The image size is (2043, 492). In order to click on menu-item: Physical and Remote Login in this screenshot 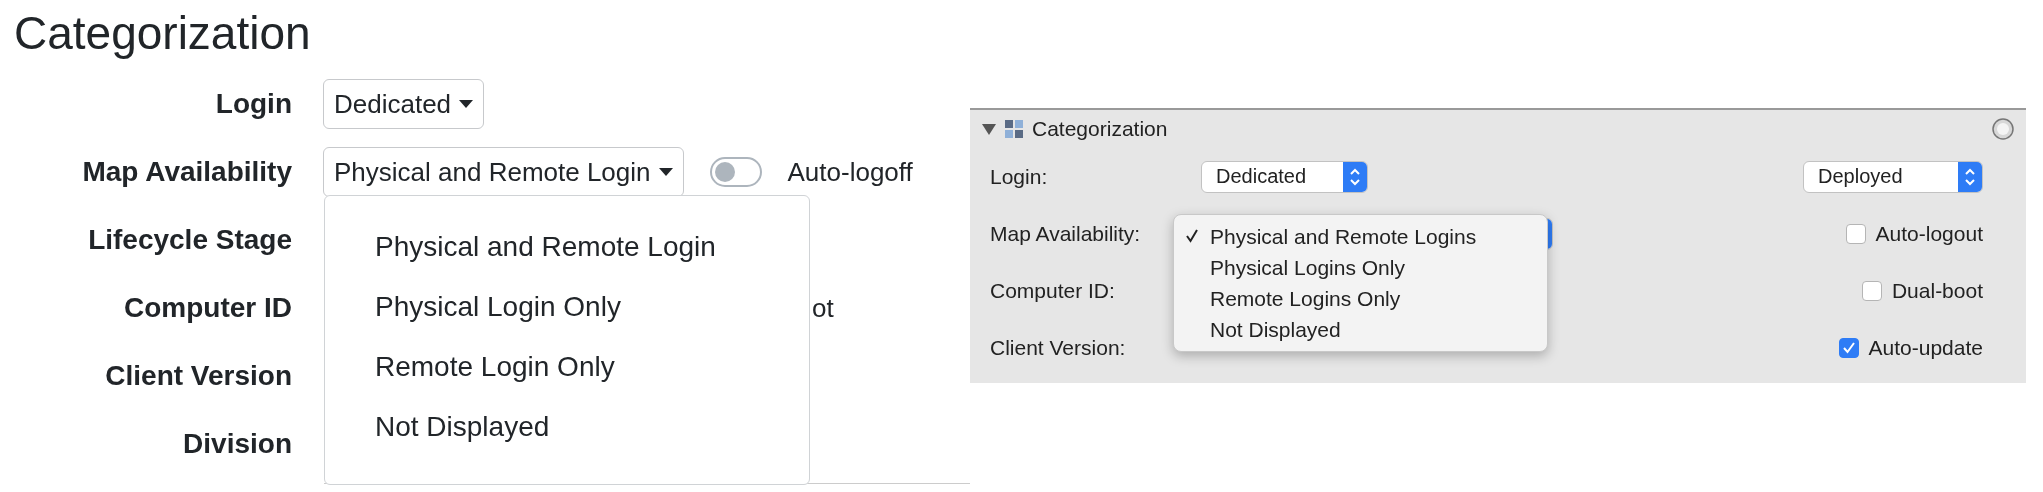, I will do `click(567, 250)`.